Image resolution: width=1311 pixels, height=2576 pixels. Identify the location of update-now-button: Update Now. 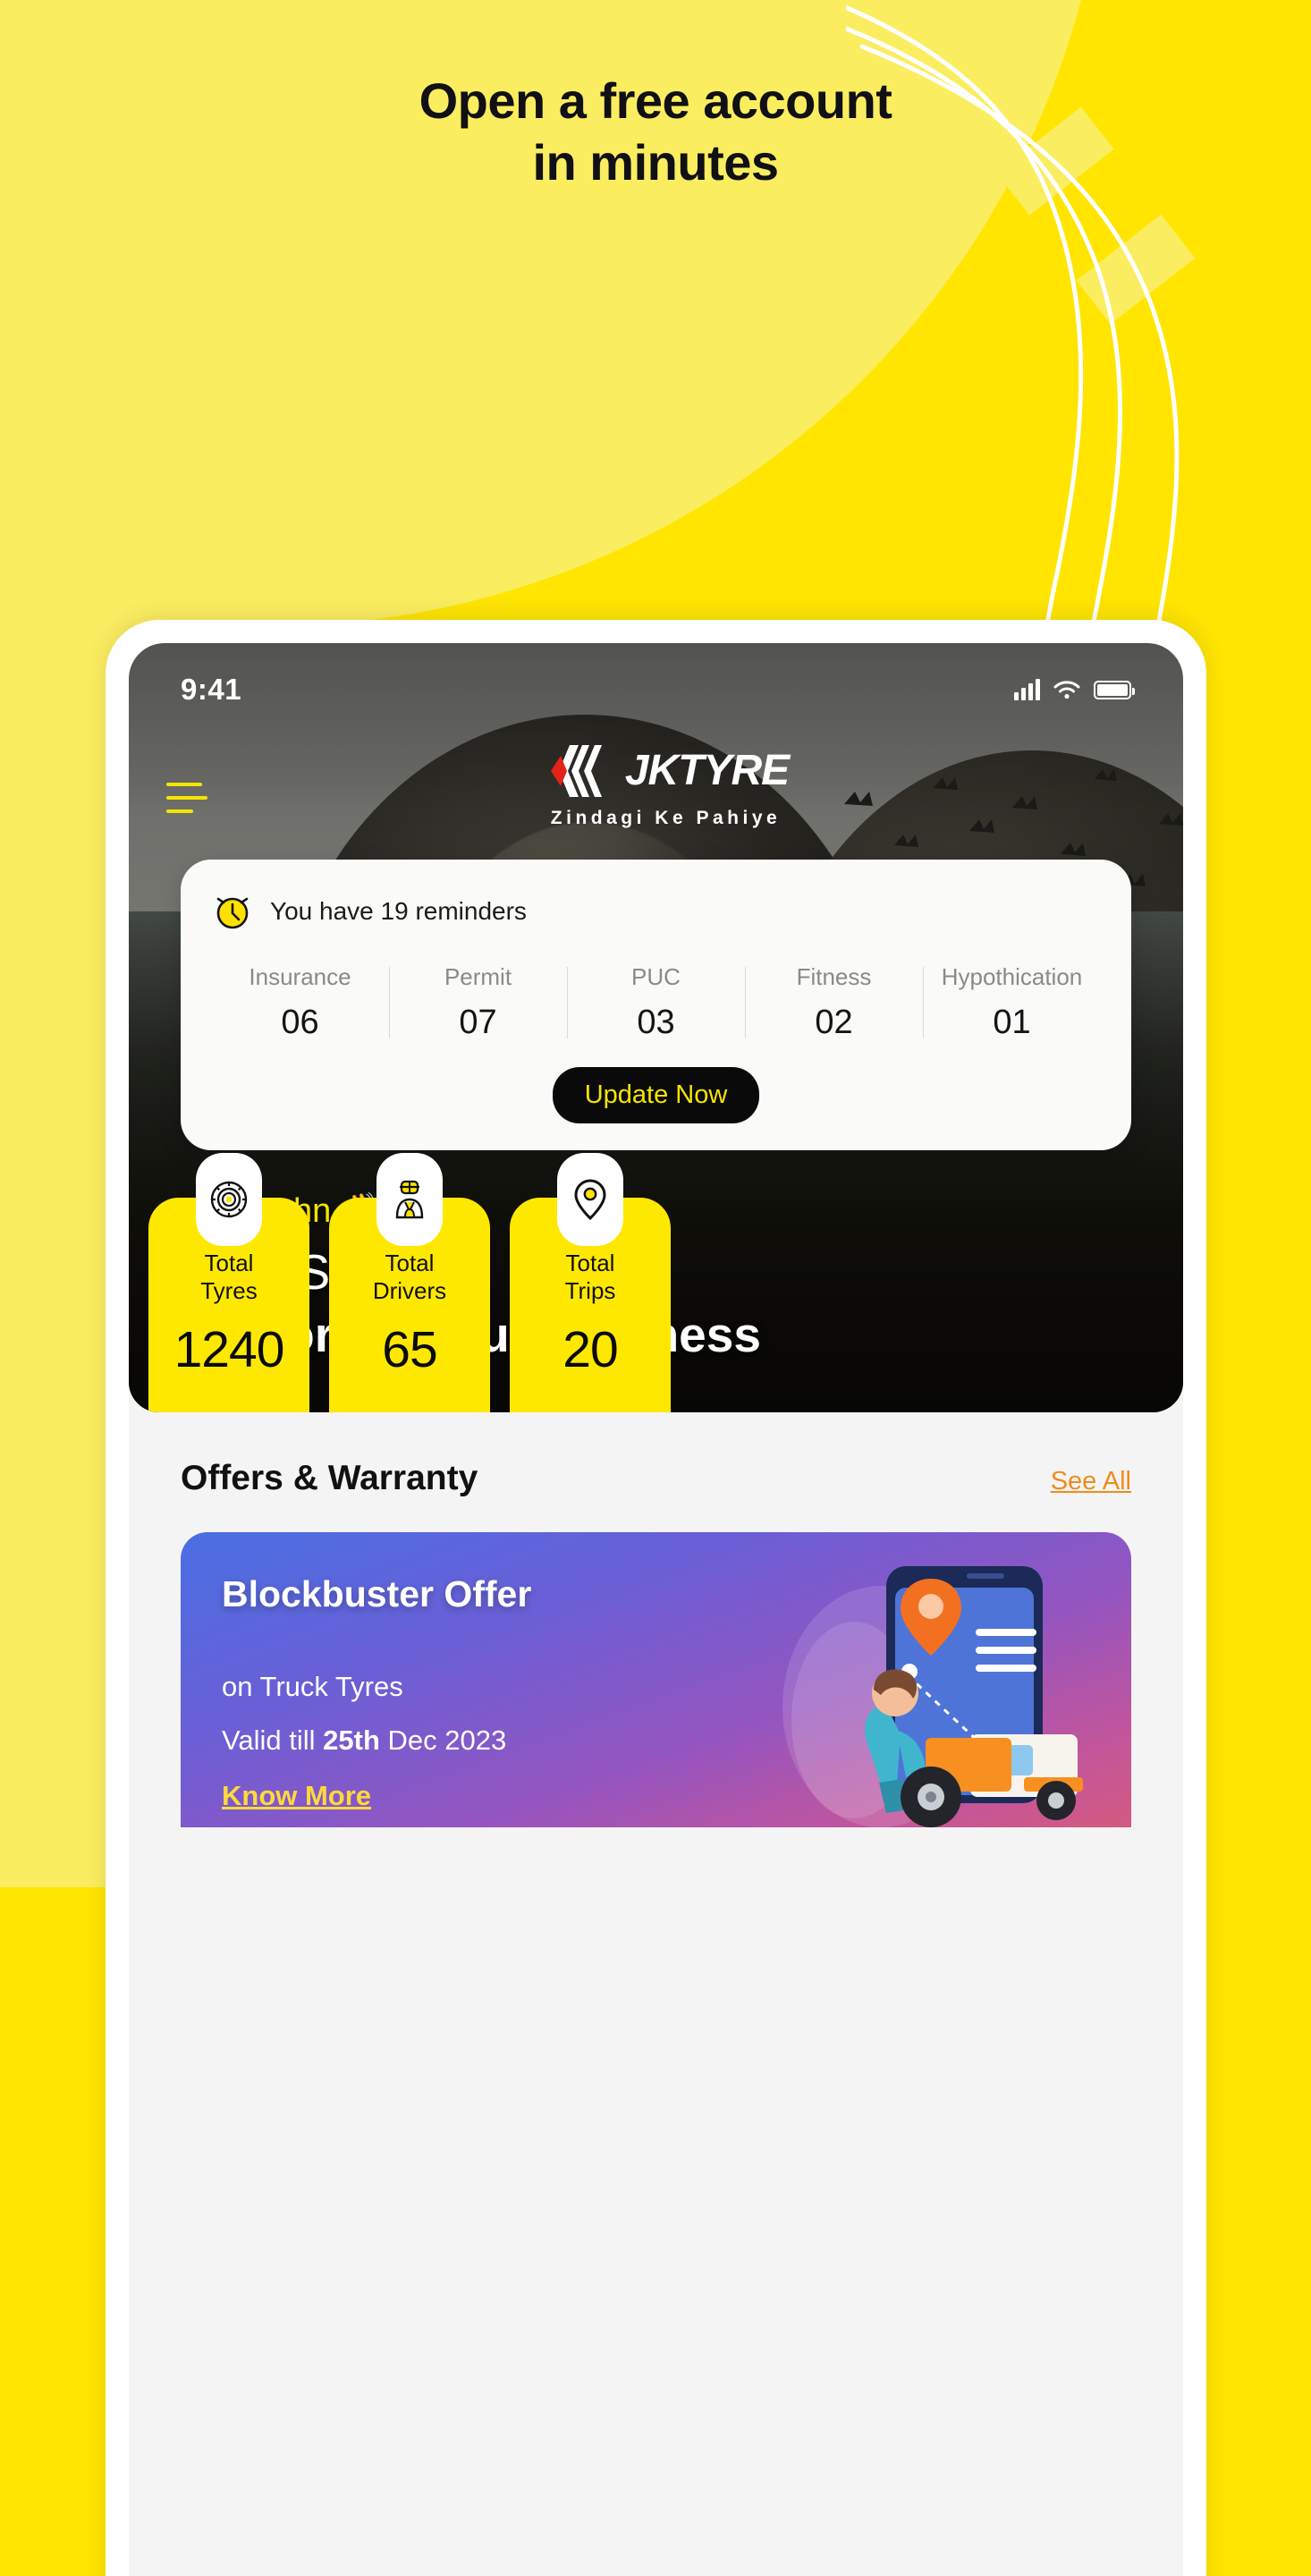
(656, 1095).